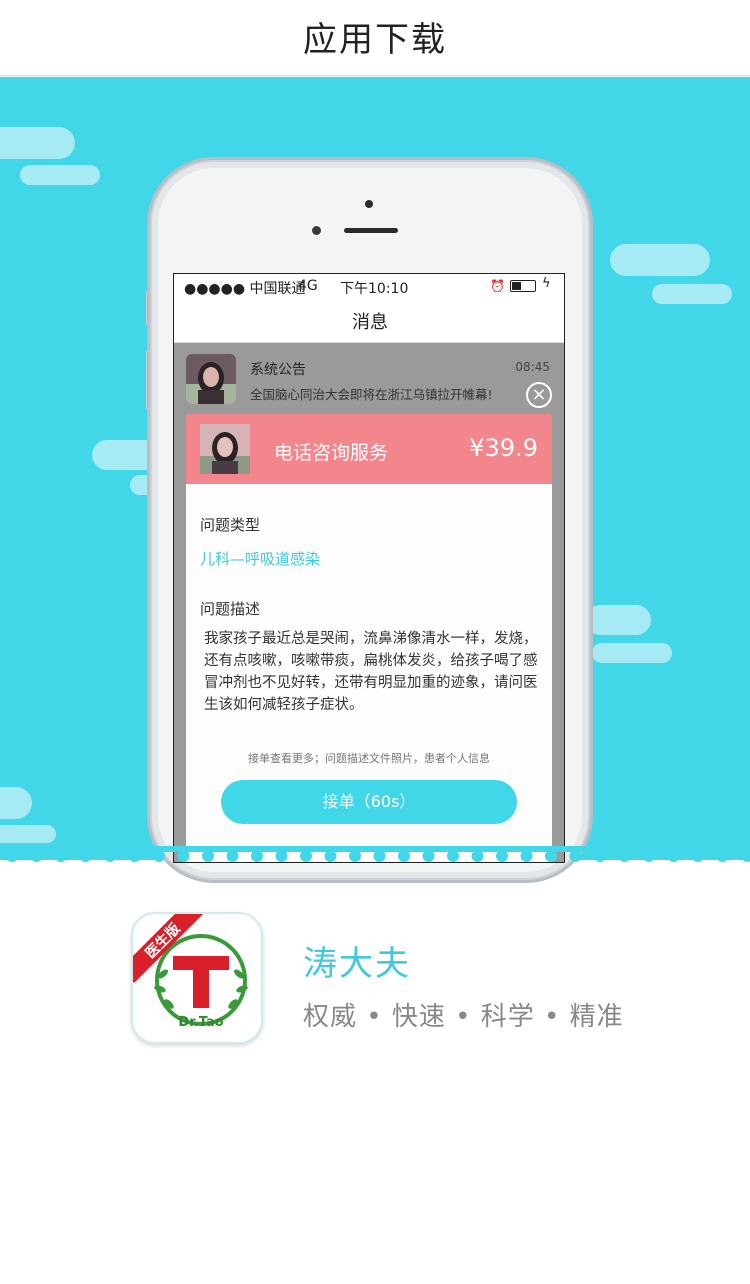  What do you see at coordinates (369, 802) in the screenshot?
I see `accept-order-button: 接单（60s）` at bounding box center [369, 802].